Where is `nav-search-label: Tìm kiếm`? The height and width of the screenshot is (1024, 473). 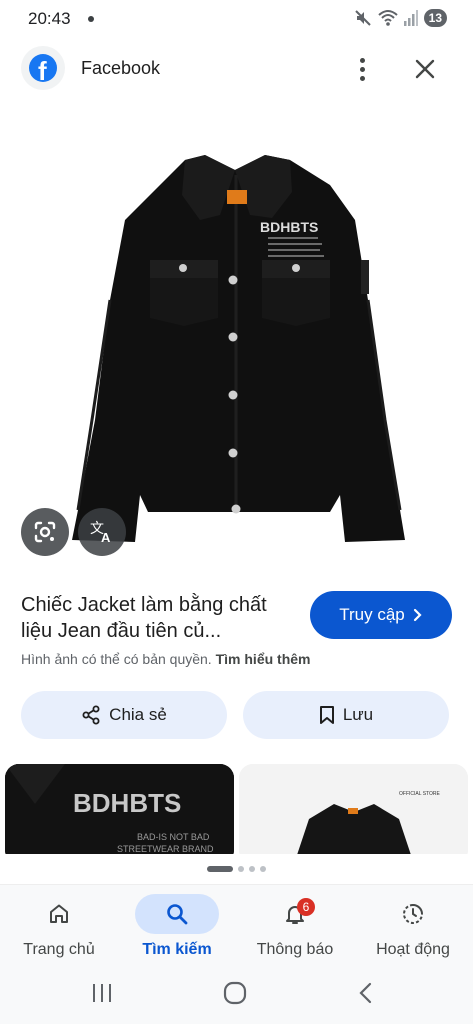 nav-search-label: Tìm kiếm is located at coordinates (177, 949).